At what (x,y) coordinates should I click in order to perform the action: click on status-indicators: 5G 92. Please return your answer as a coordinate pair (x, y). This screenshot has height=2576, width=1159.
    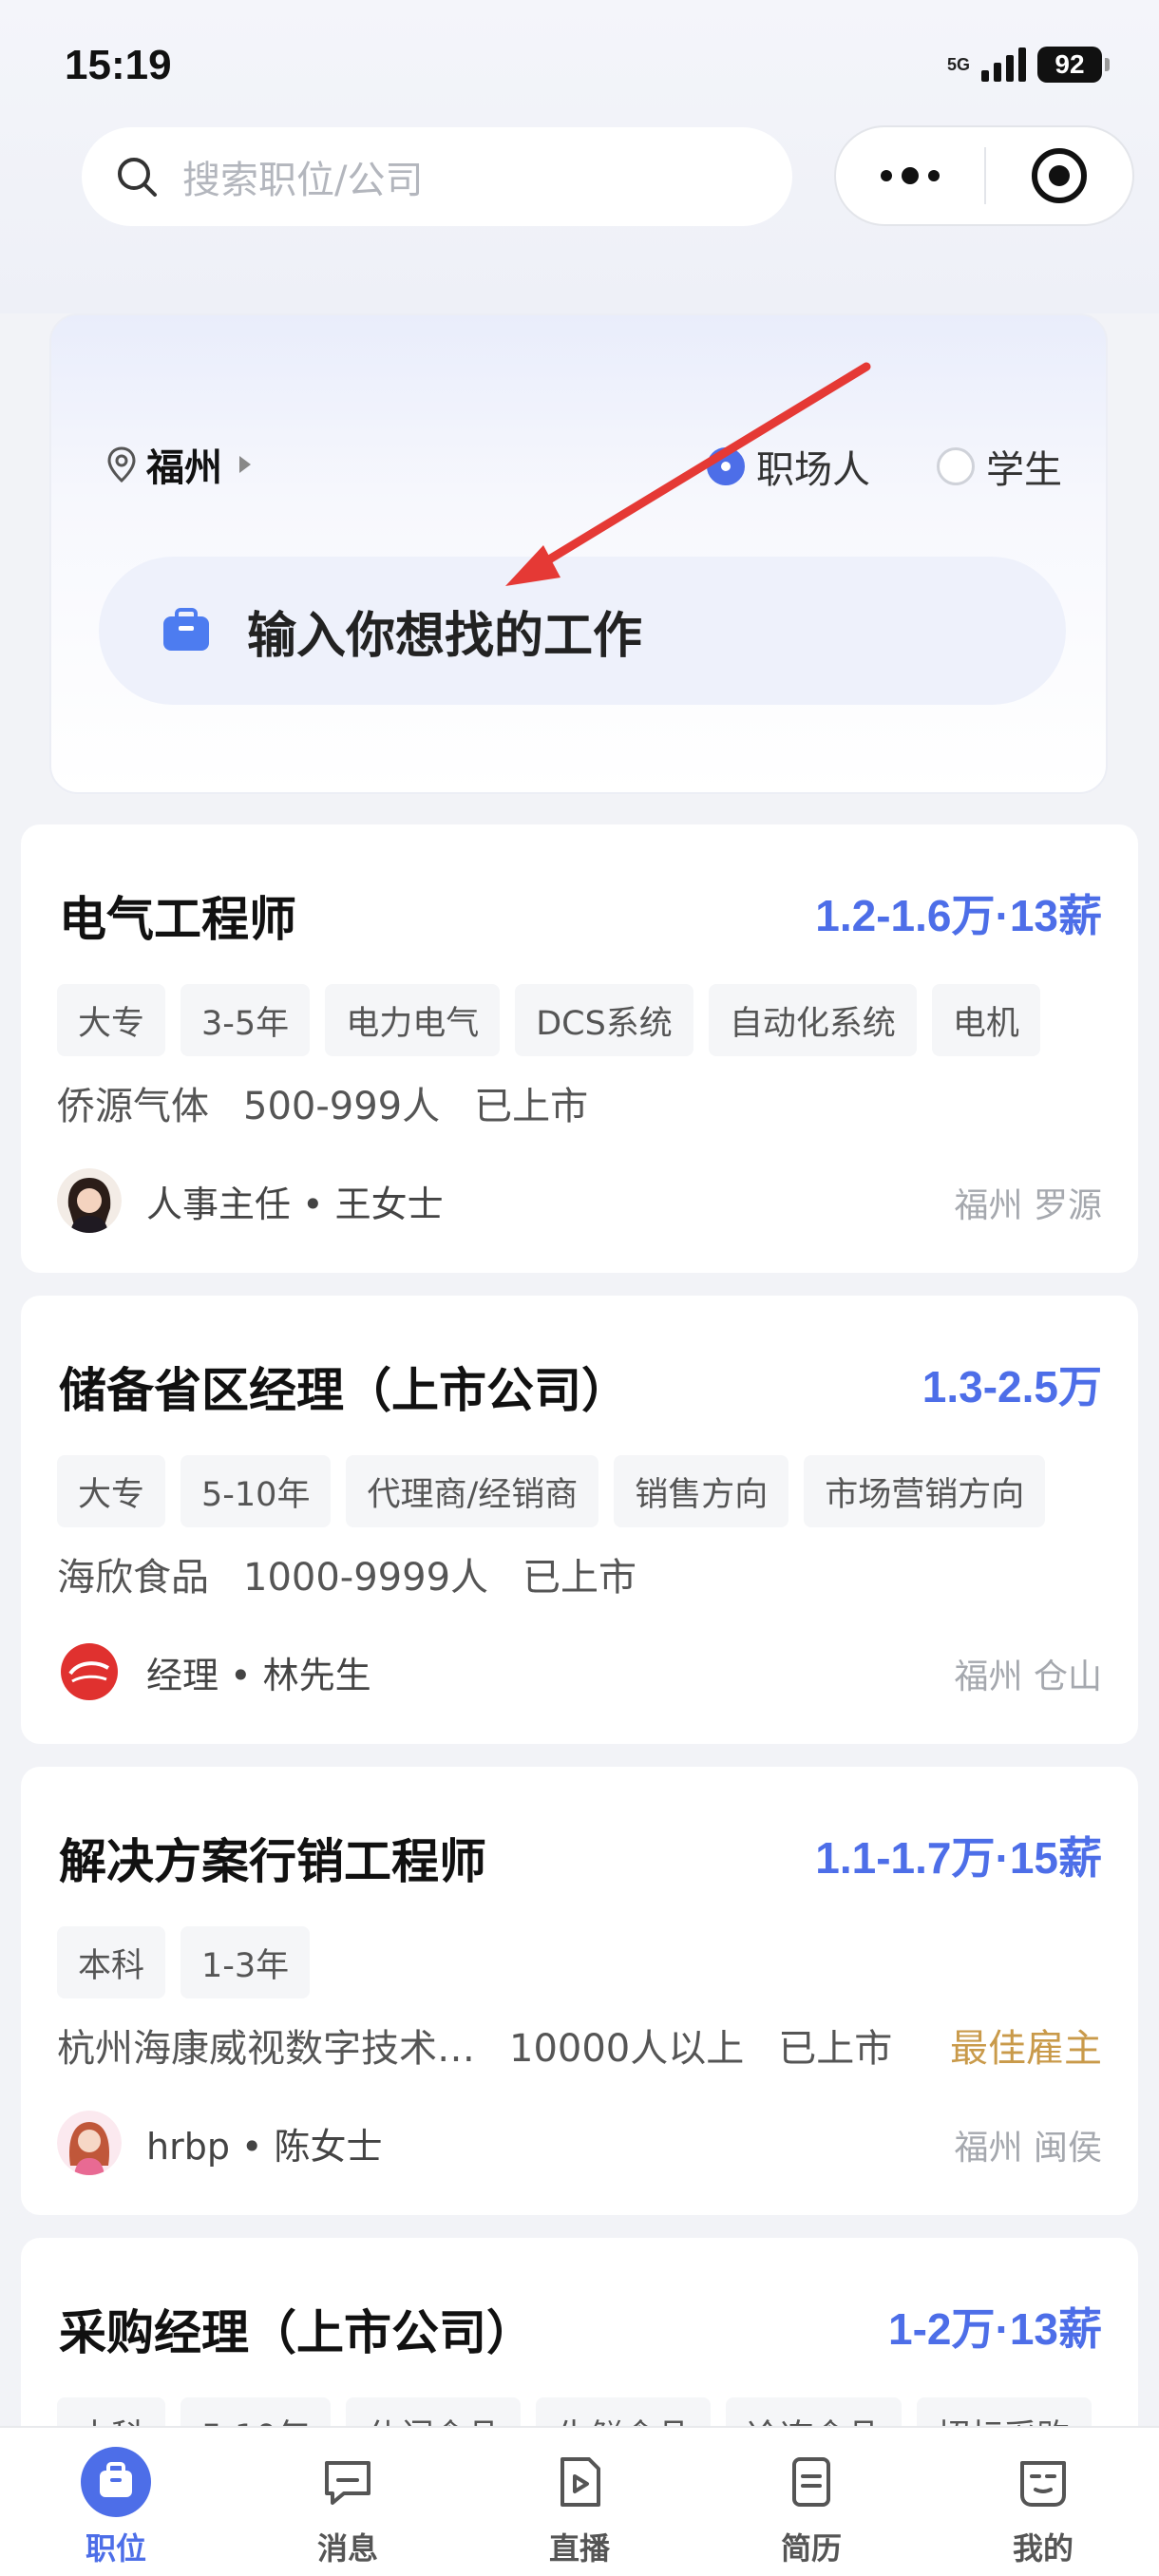
    Looking at the image, I should click on (1028, 64).